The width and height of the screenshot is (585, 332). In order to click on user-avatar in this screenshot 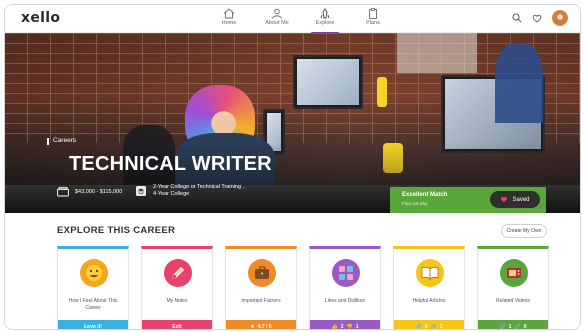, I will do `click(560, 18)`.